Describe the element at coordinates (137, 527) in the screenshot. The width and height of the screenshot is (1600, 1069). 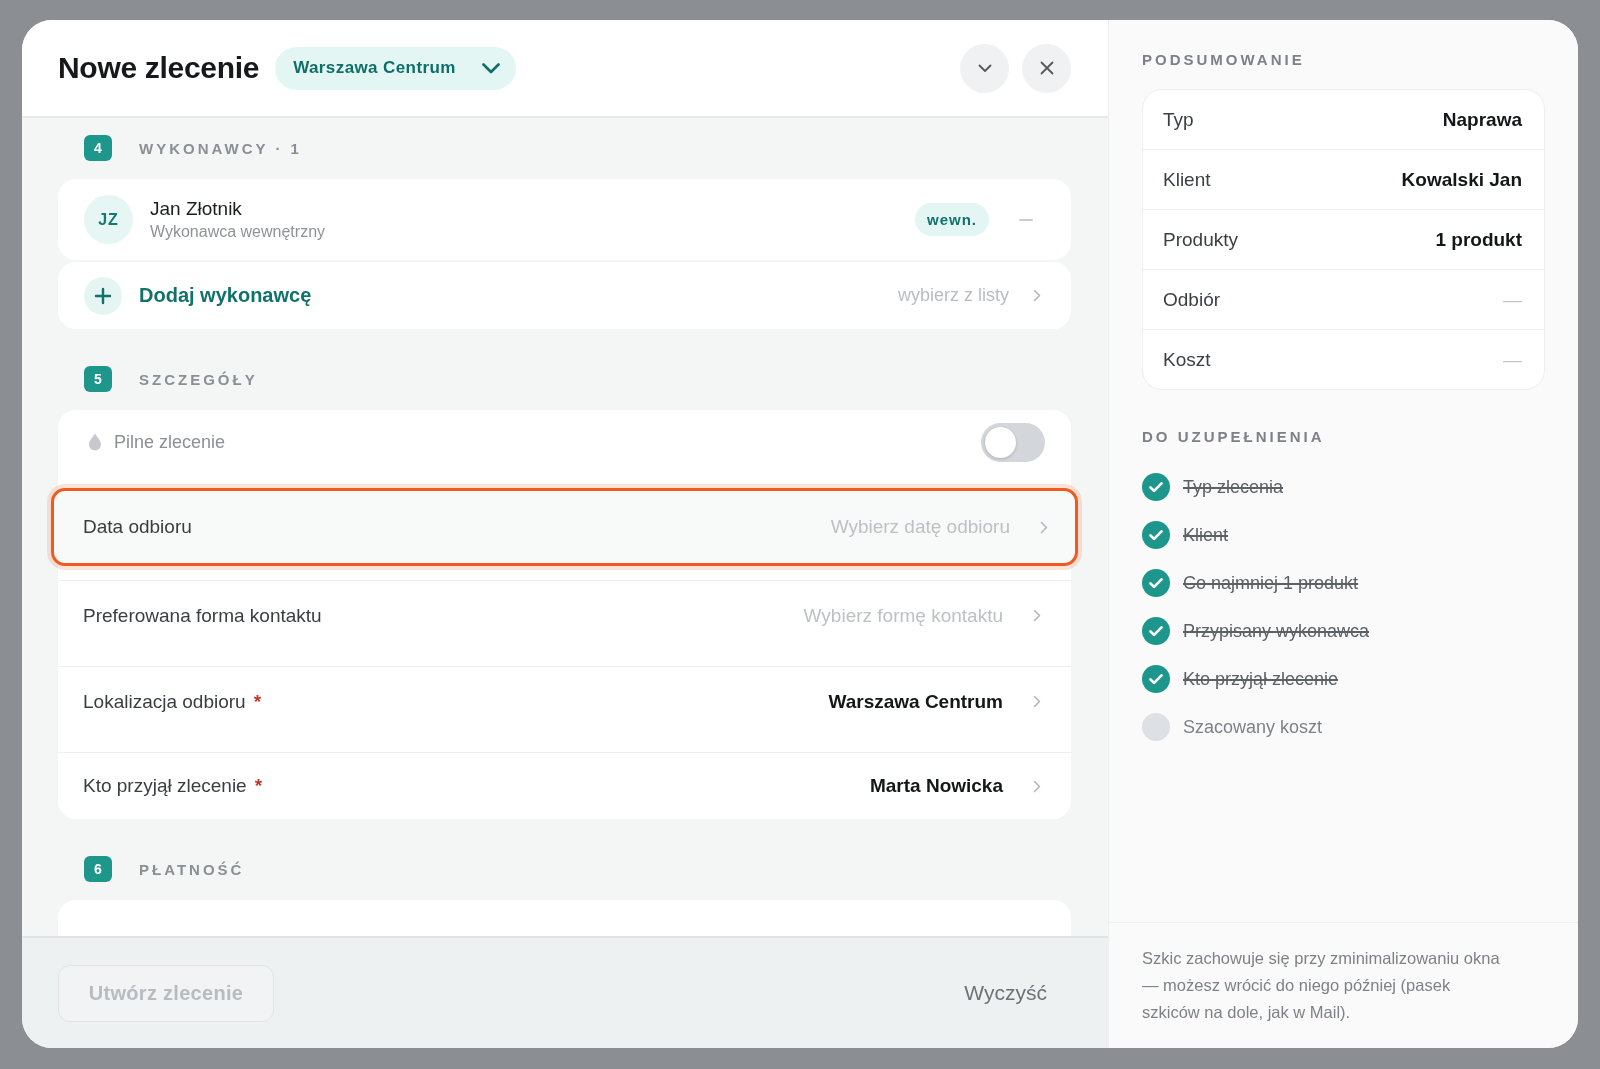
I see `field-label: Data odbioru` at that location.